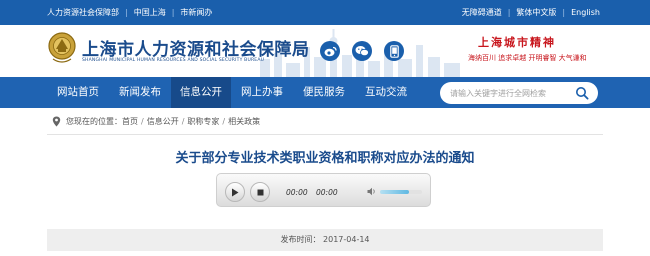 This screenshot has width=650, height=256. Describe the element at coordinates (83, 12) in the screenshot. I see `link-mohrss: 人力资源社会保障部` at that location.